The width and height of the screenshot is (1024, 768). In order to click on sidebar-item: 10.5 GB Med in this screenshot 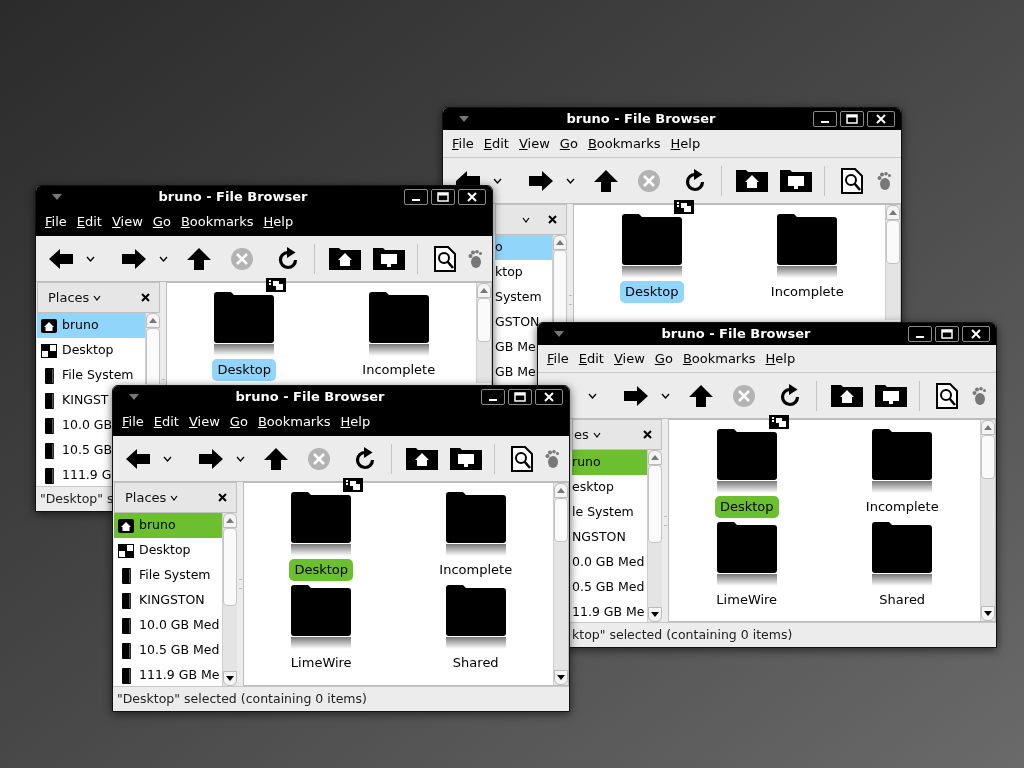, I will do `click(168, 650)`.